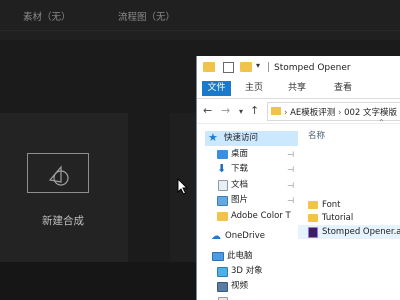 The image size is (400, 300). What do you see at coordinates (268, 67) in the screenshot?
I see `title-separator` at bounding box center [268, 67].